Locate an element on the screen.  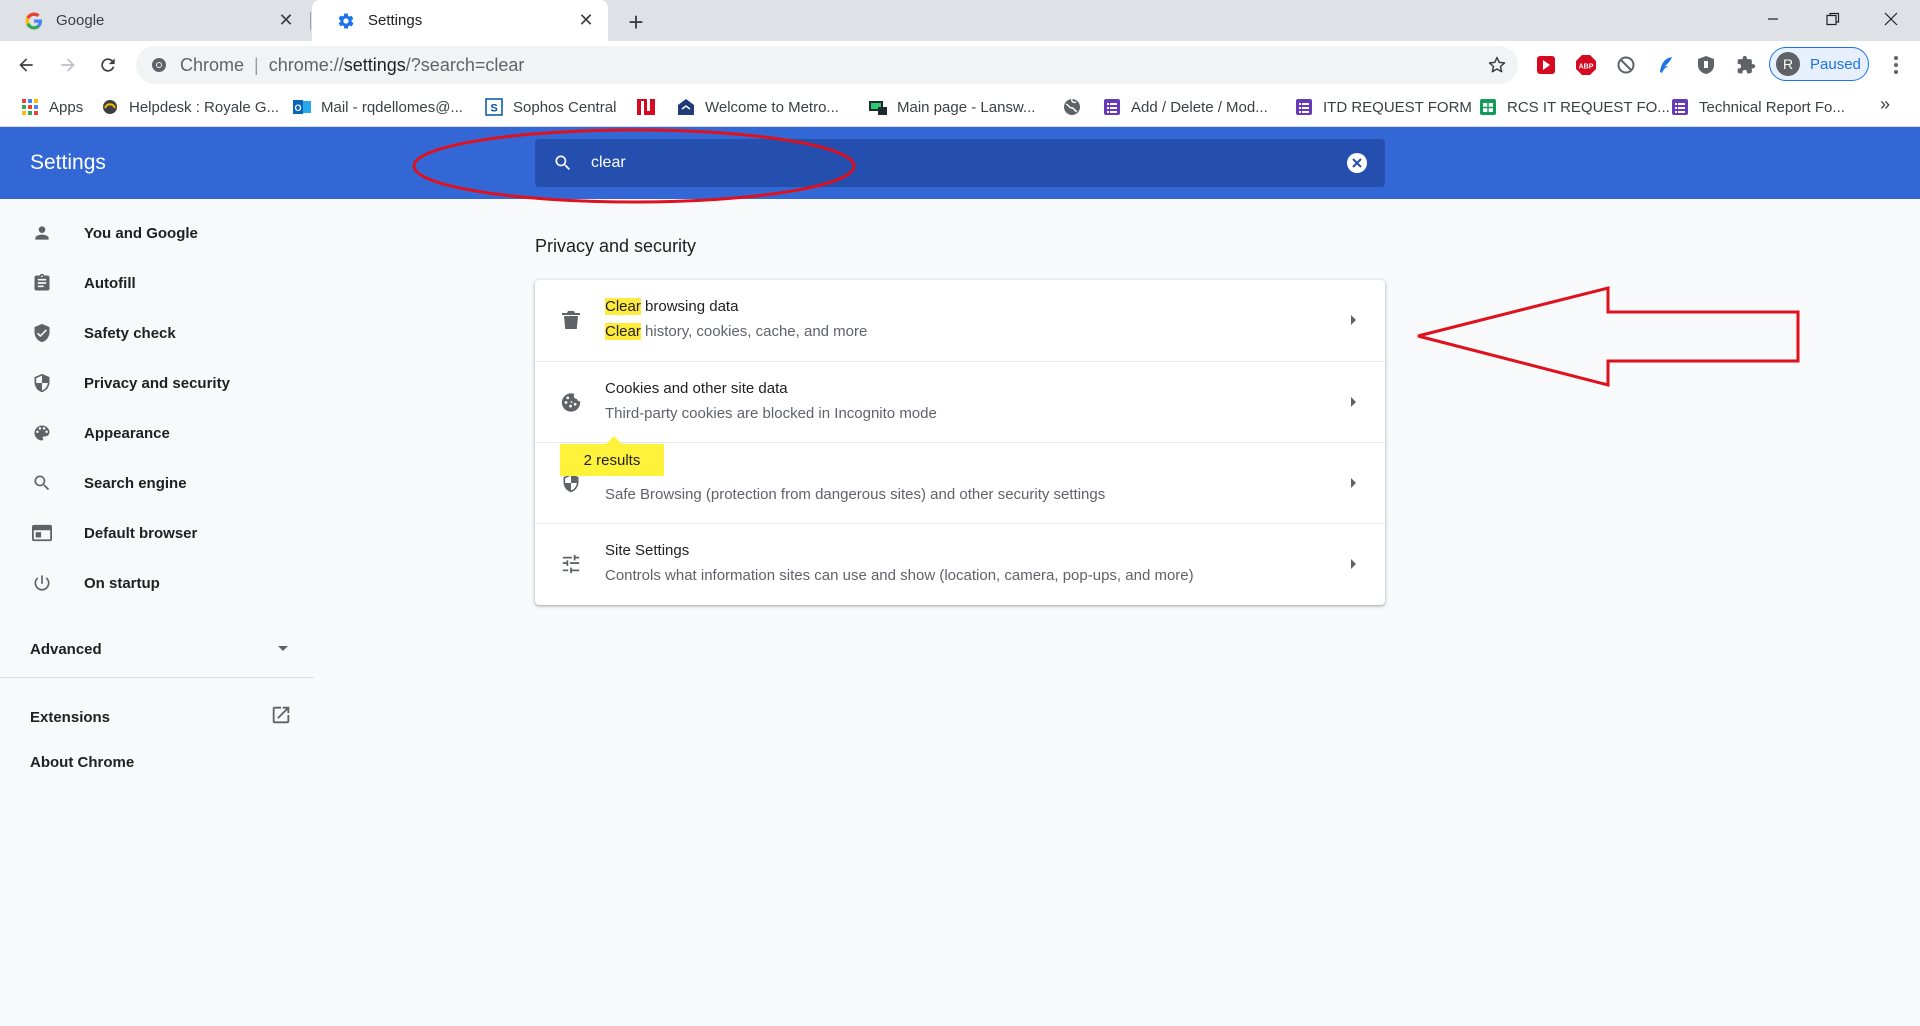
bookmark-label: Sophos Central is located at coordinates (565, 107).